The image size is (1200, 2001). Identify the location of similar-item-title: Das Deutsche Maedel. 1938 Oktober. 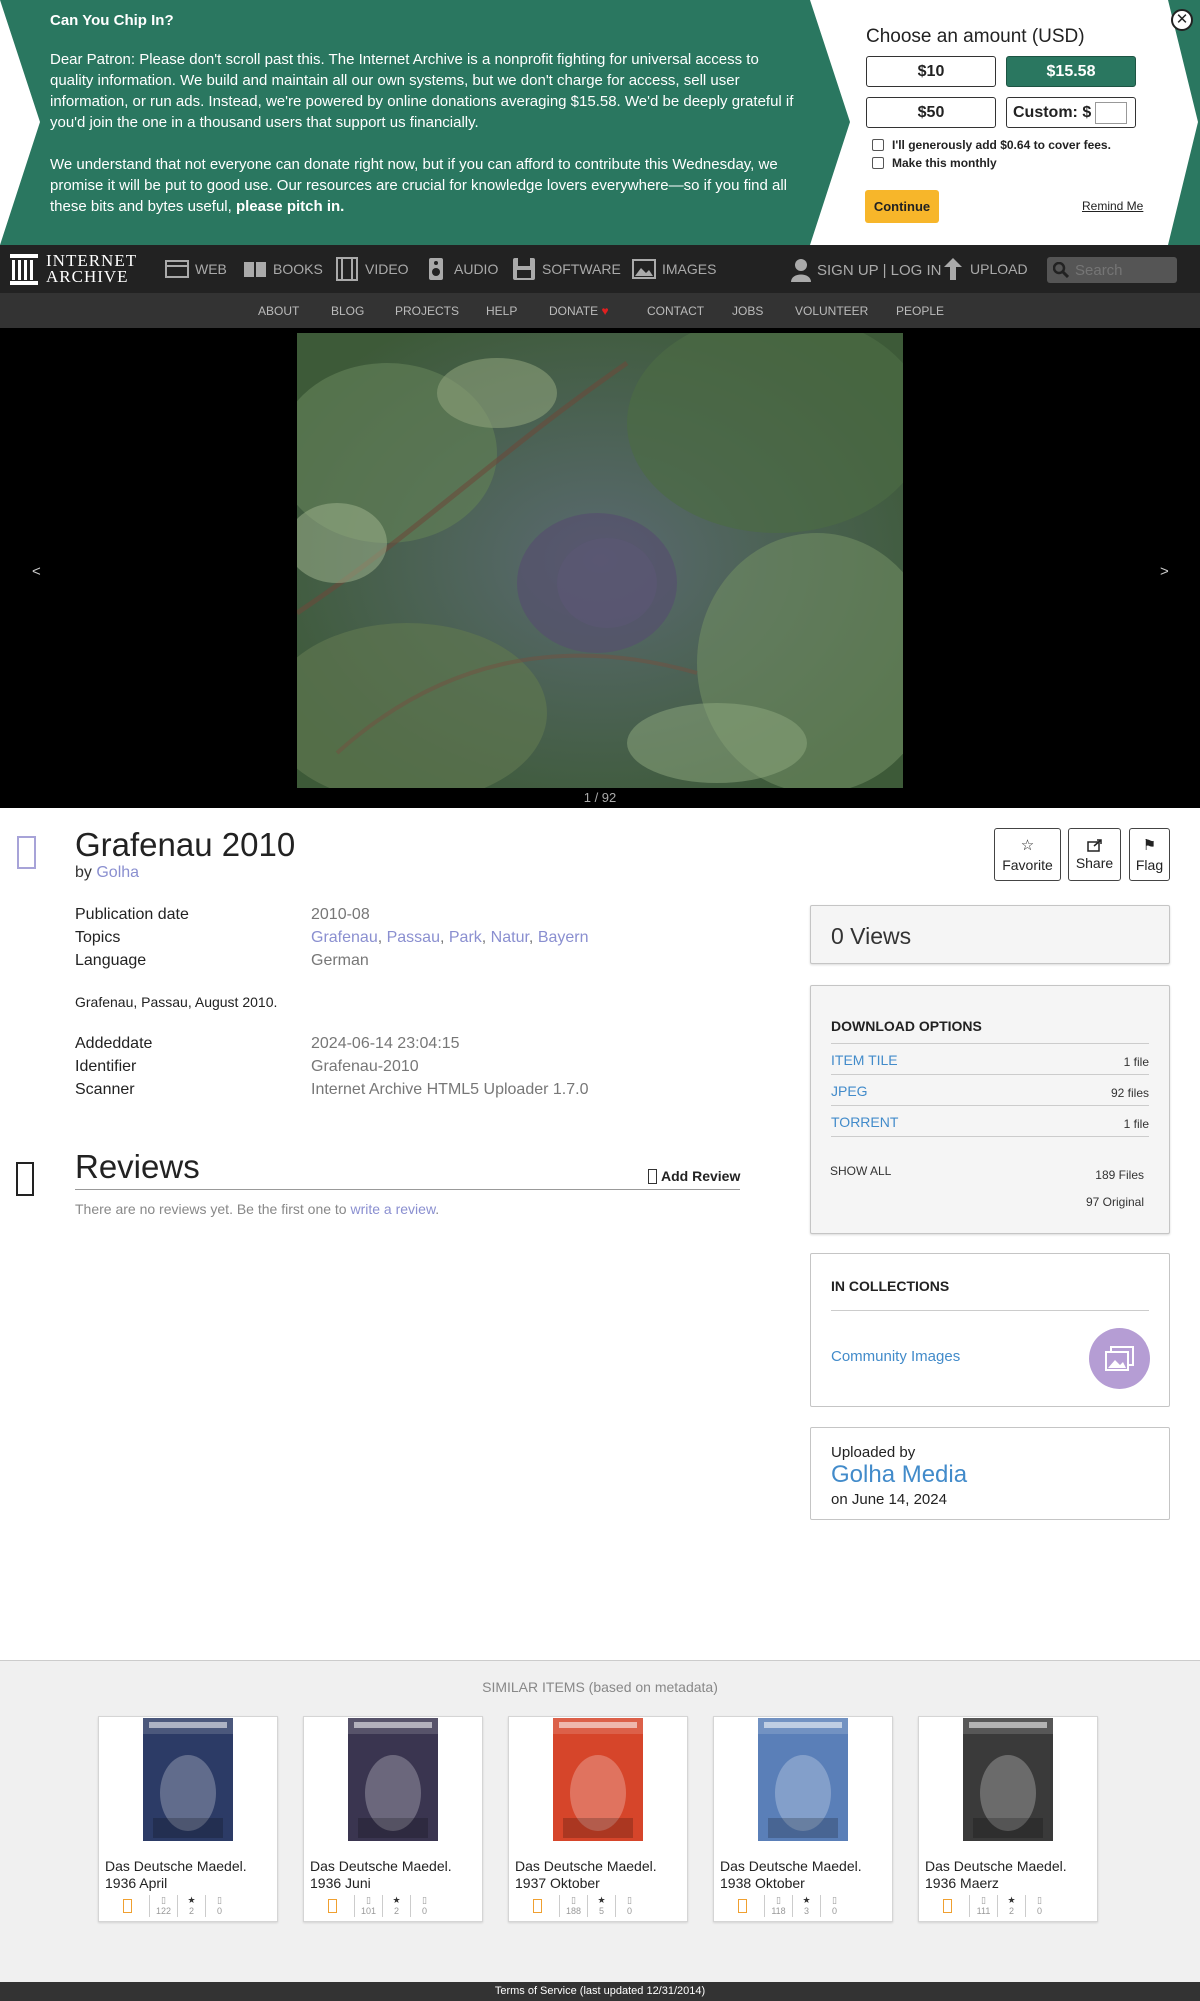
(804, 1875).